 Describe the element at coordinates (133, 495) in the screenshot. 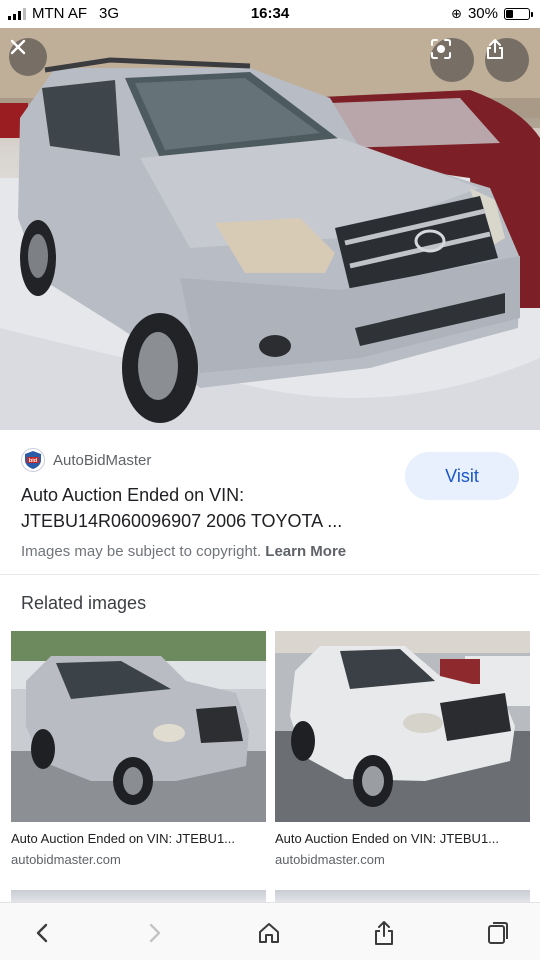

I see `result-title-line1: Auto Auction Ended on VIN:` at that location.